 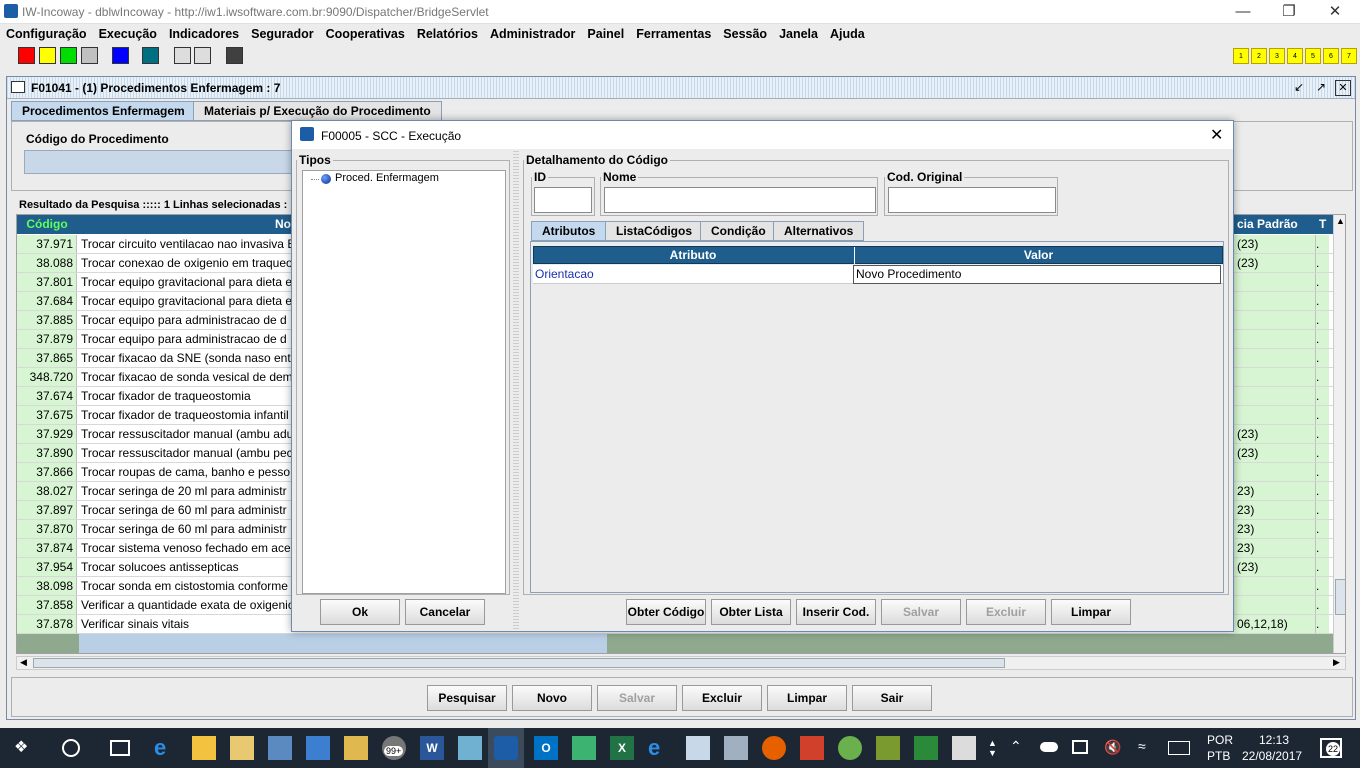 I want to click on tile-windows-icon, so click(x=202, y=55).